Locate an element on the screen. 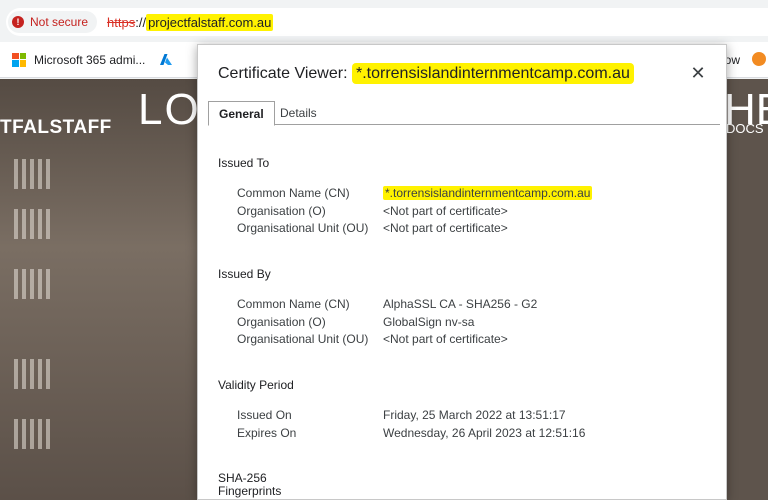 The width and height of the screenshot is (768, 500). favicon-icon is located at coordinates (759, 59).